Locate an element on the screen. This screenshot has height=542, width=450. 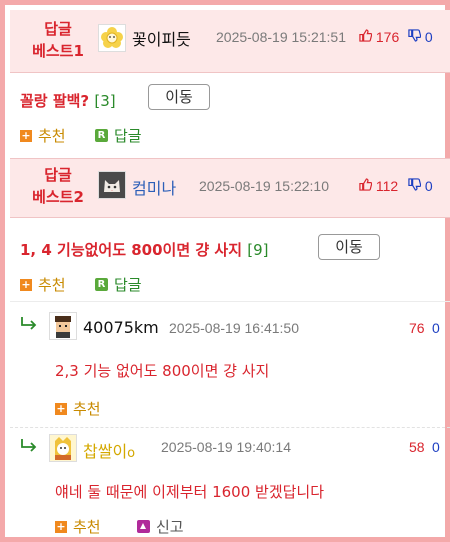
reply2-date: 2025-08-19 19:40:14 is located at coordinates (226, 447).